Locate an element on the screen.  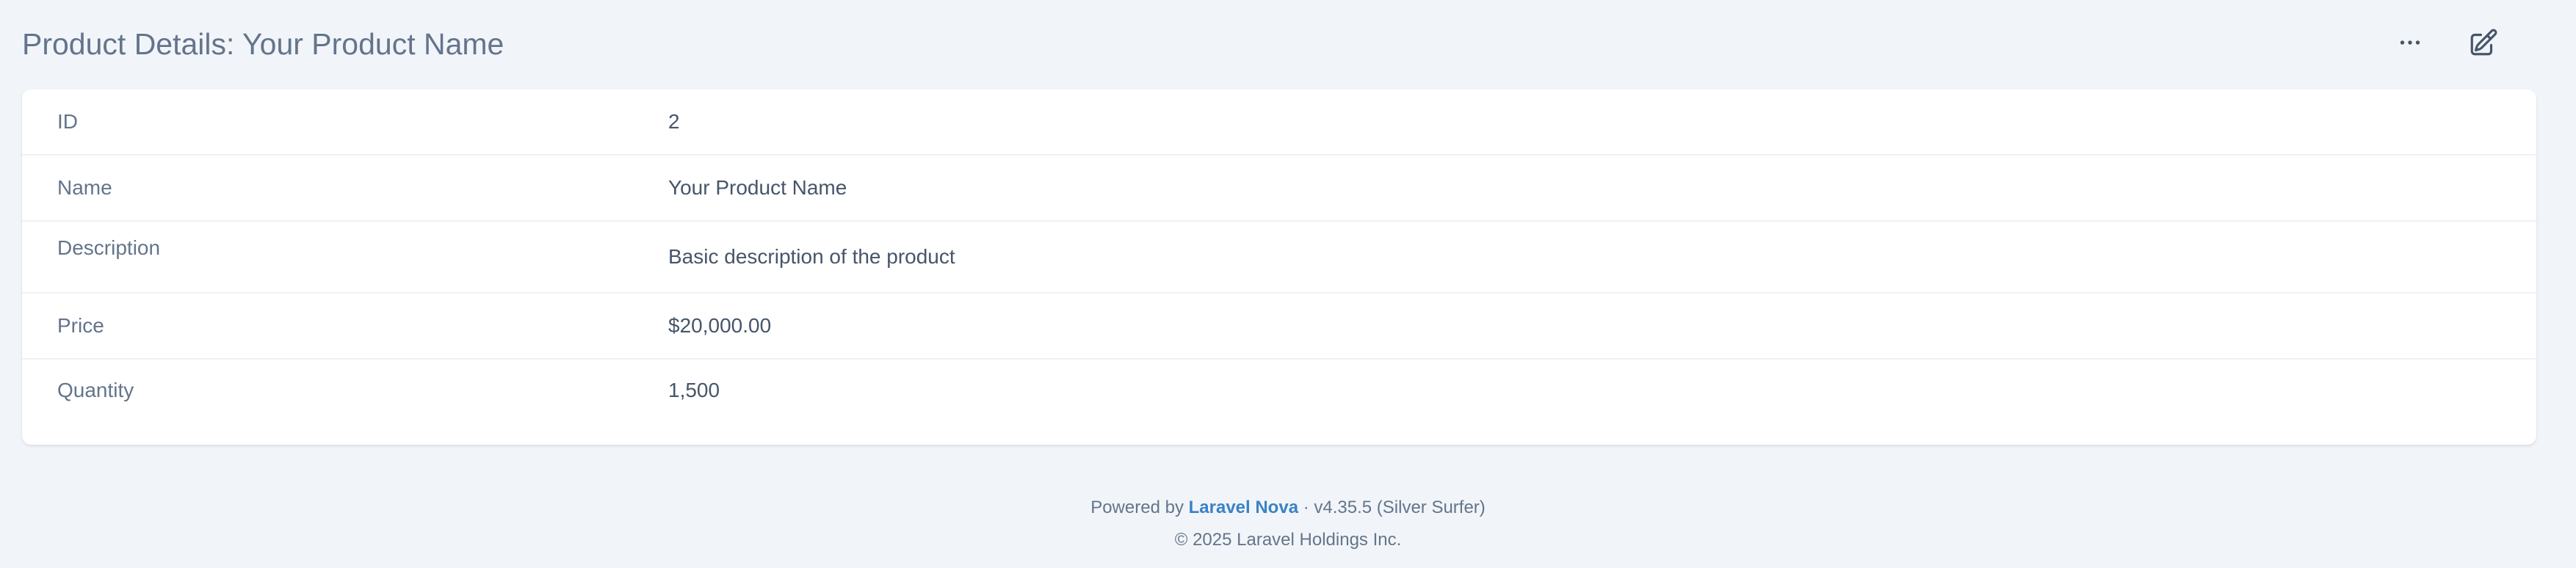
detail-label: ID is located at coordinates (67, 122).